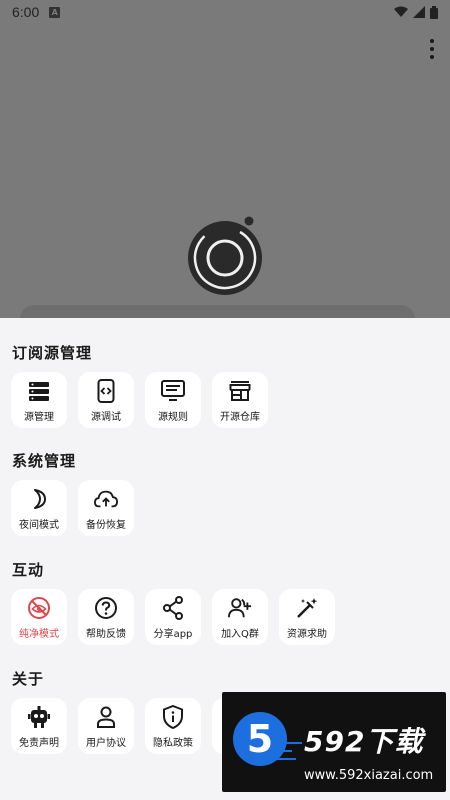 This screenshot has width=450, height=800. What do you see at coordinates (369, 775) in the screenshot?
I see `watermark-url: www.592xiazai.com` at bounding box center [369, 775].